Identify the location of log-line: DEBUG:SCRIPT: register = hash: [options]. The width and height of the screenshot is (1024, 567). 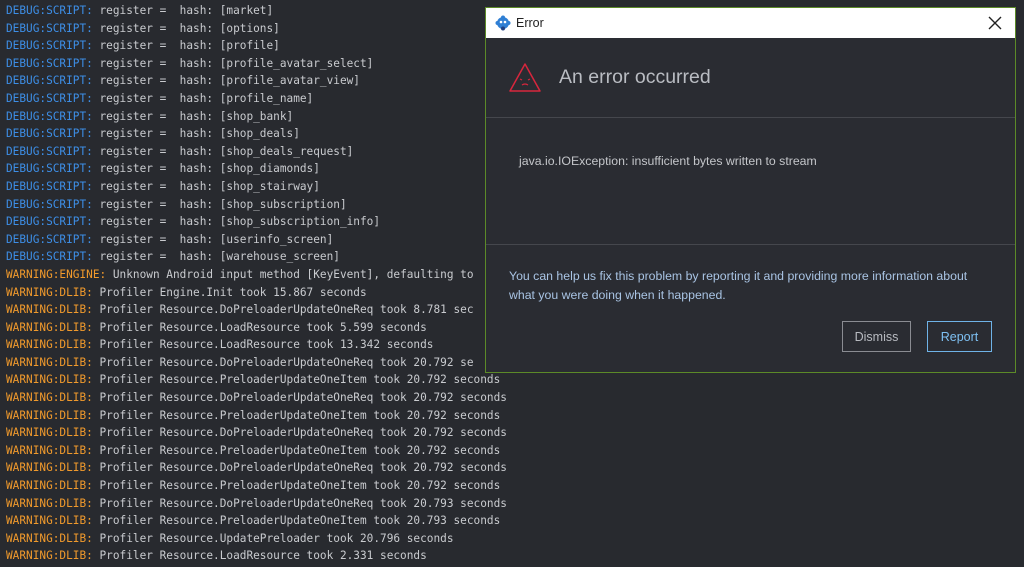
(256, 29).